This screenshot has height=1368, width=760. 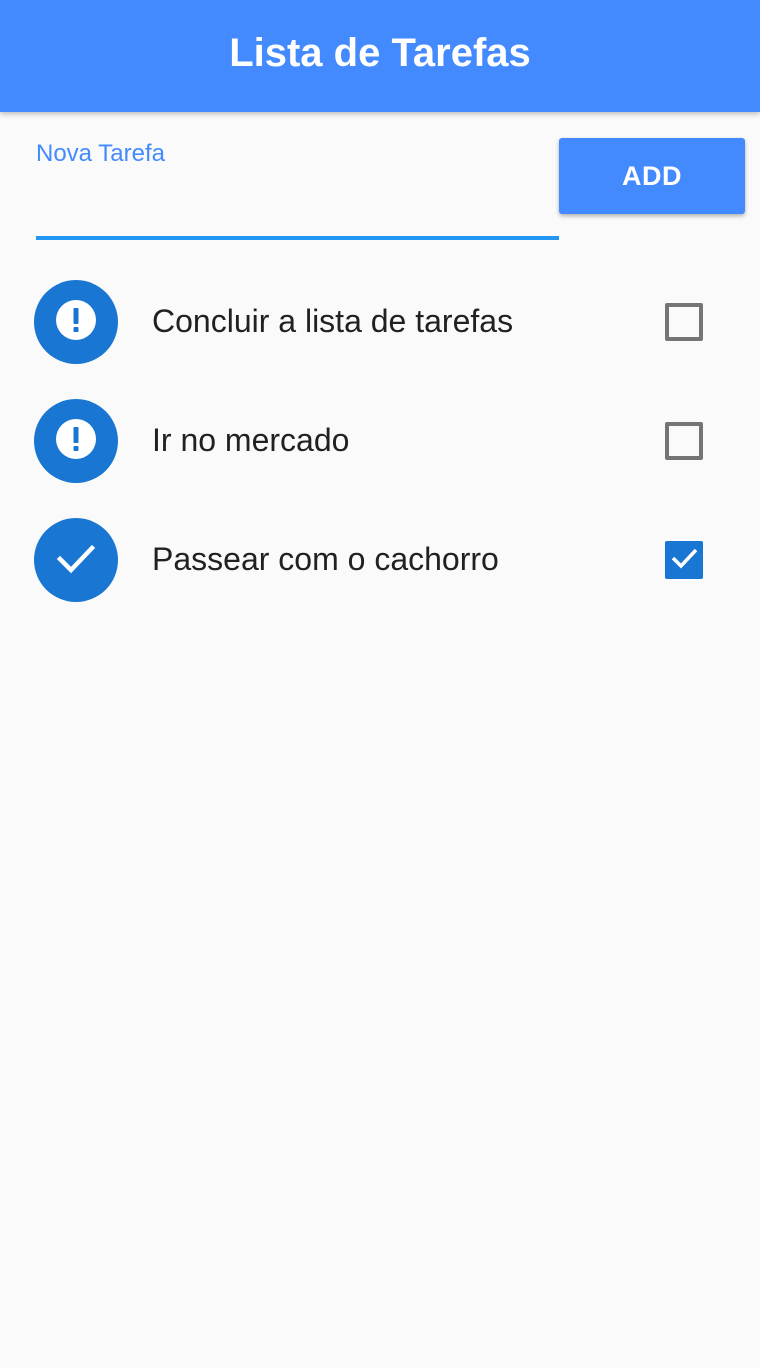 What do you see at coordinates (297, 206) in the screenshot?
I see `new-task-input` at bounding box center [297, 206].